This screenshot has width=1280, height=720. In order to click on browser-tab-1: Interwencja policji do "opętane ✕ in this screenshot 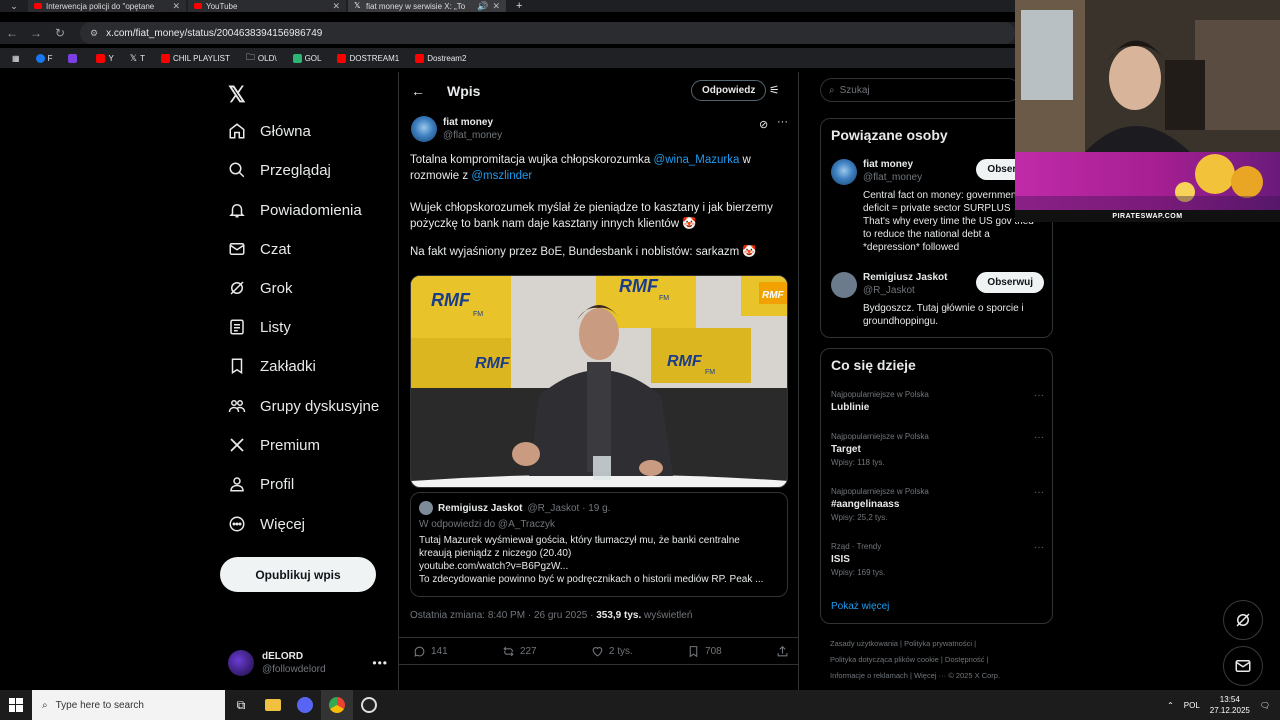, I will do `click(107, 6)`.